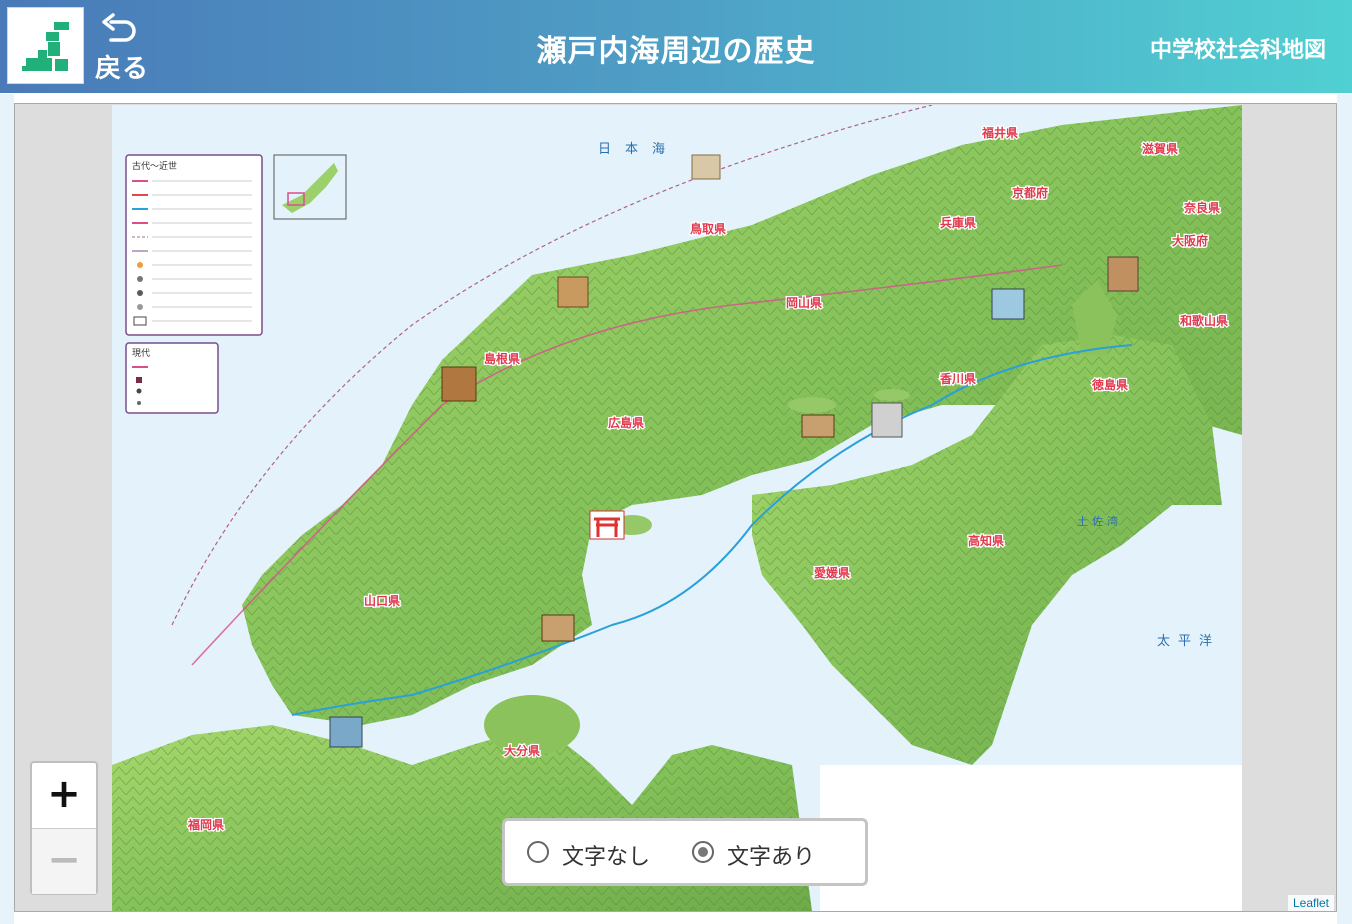 This screenshot has width=1352, height=924. What do you see at coordinates (459, 384) in the screenshot?
I see `illustration-iwami` at bounding box center [459, 384].